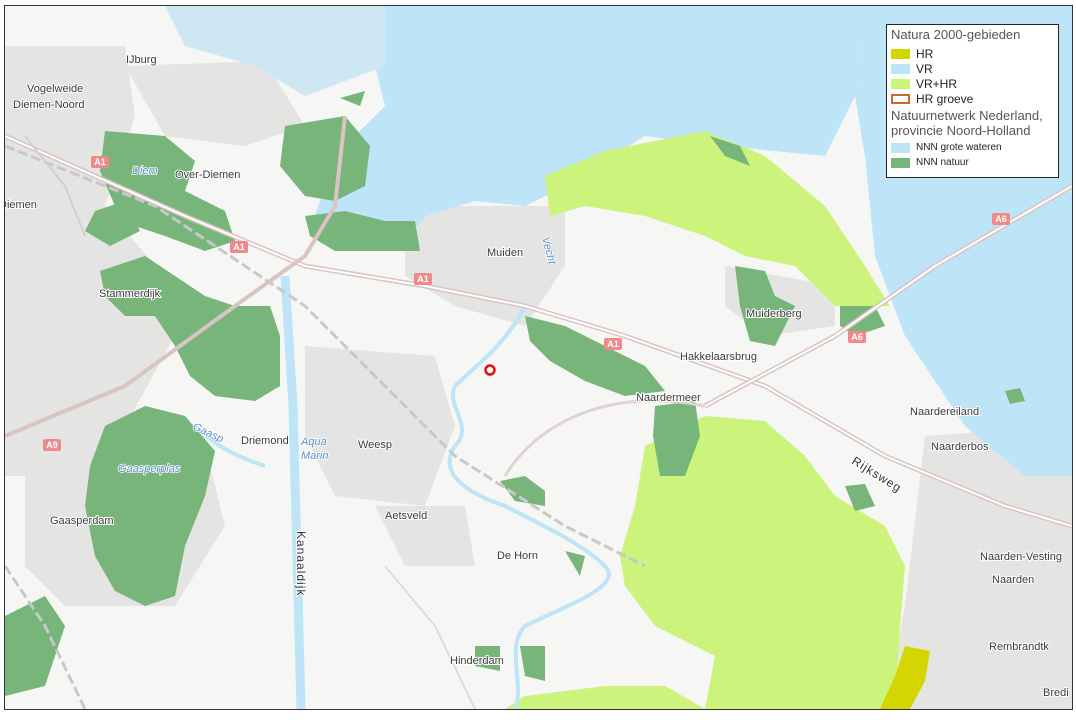  Describe the element at coordinates (517, 556) in the screenshot. I see `place-label-de-horn: De Horn` at that location.